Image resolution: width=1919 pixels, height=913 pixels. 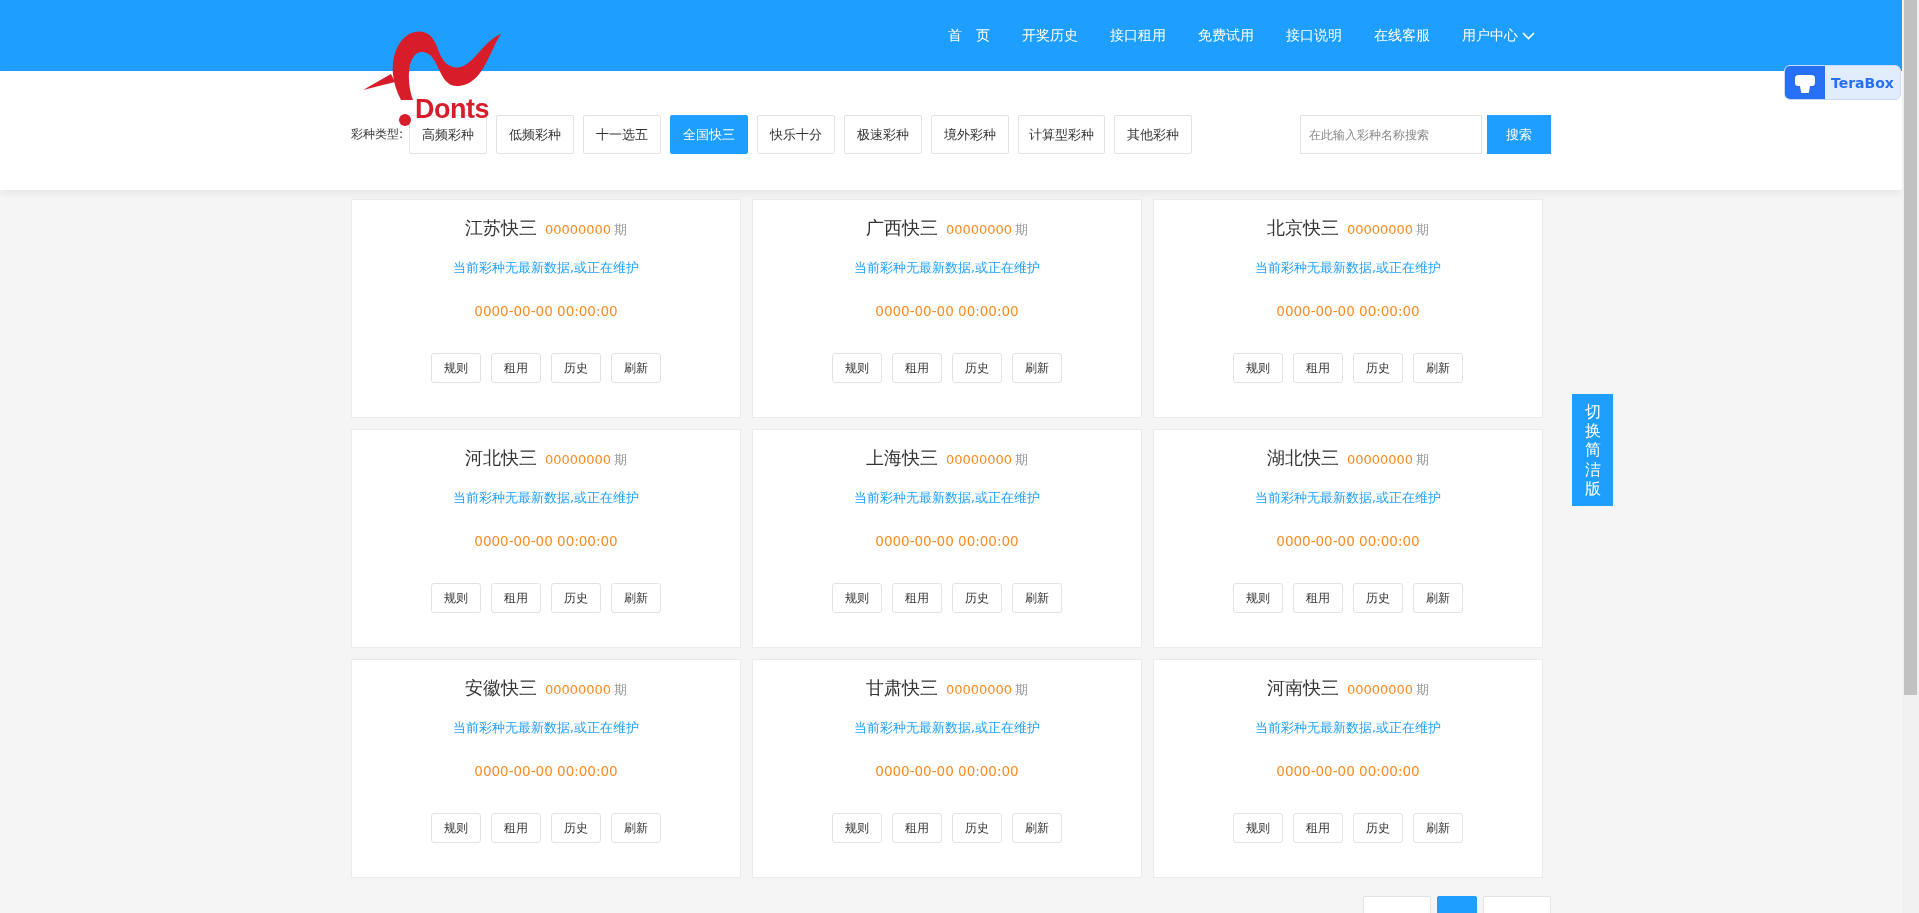 I want to click on lottery-name: 甘肃快三, so click(x=901, y=688).